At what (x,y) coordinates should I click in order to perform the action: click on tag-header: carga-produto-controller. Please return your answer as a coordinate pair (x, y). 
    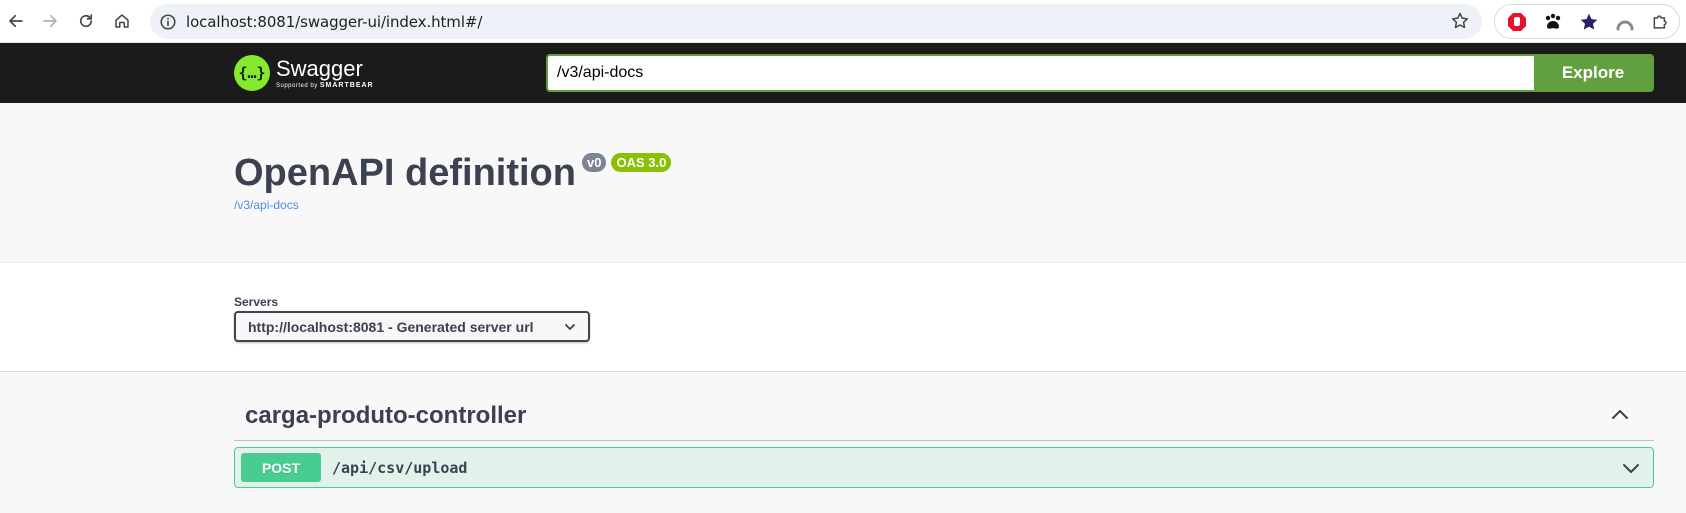
    Looking at the image, I should click on (944, 406).